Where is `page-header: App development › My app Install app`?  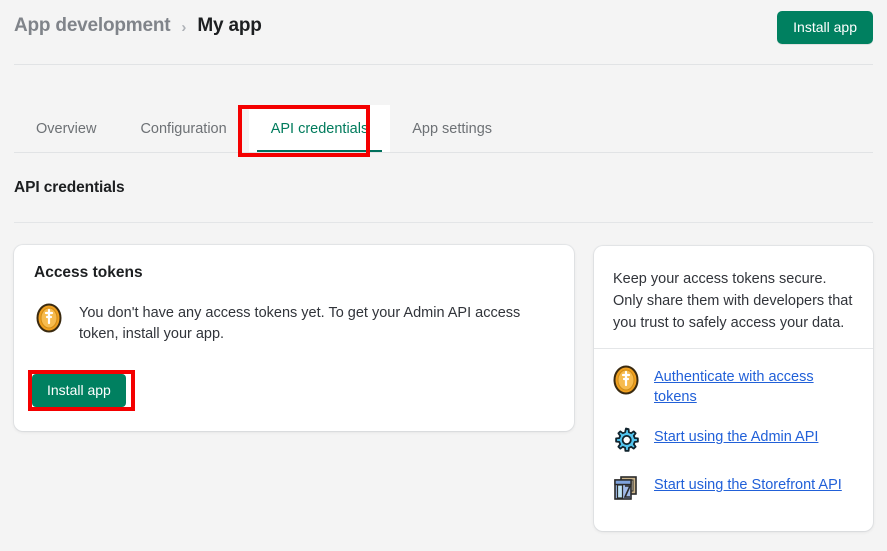
page-header: App development › My app Install app is located at coordinates (443, 32).